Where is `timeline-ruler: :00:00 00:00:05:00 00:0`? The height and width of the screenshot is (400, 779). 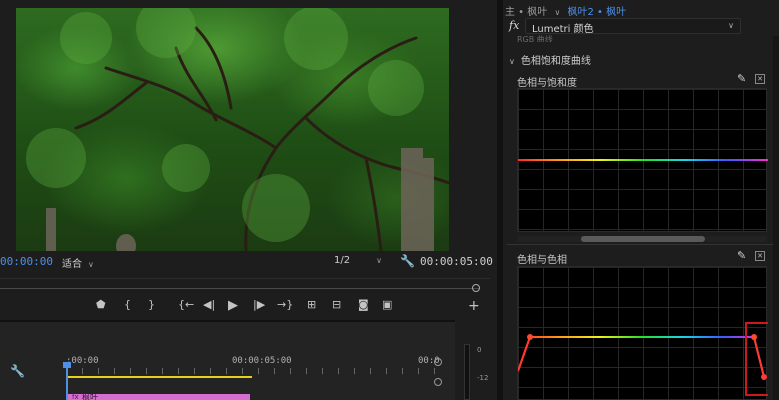
timeline-ruler: :00:00 00:00:05:00 00:0 is located at coordinates (253, 365).